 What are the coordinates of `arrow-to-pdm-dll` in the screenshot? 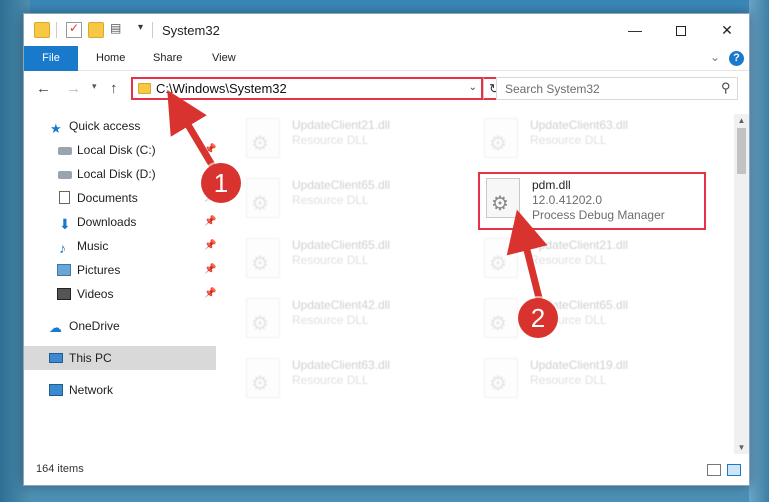 It's located at (527, 257).